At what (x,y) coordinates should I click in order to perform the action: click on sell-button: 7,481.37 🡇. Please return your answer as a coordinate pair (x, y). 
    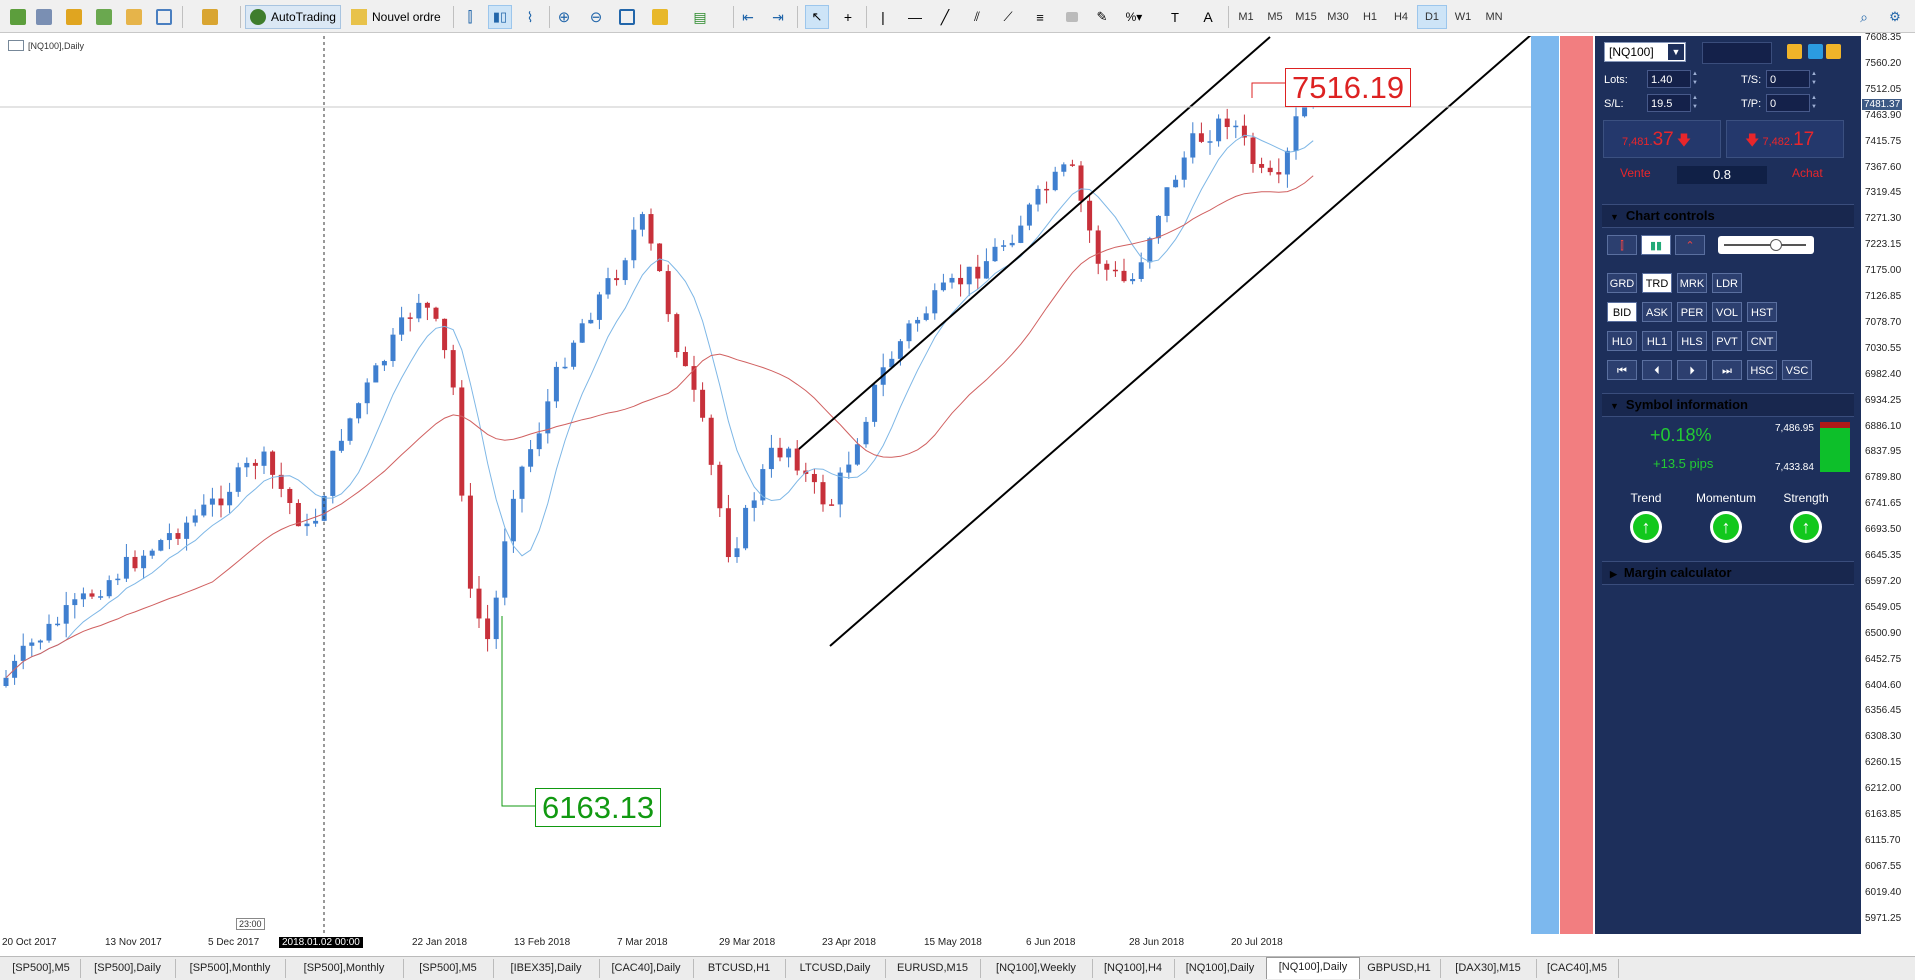
    Looking at the image, I should click on (1662, 139).